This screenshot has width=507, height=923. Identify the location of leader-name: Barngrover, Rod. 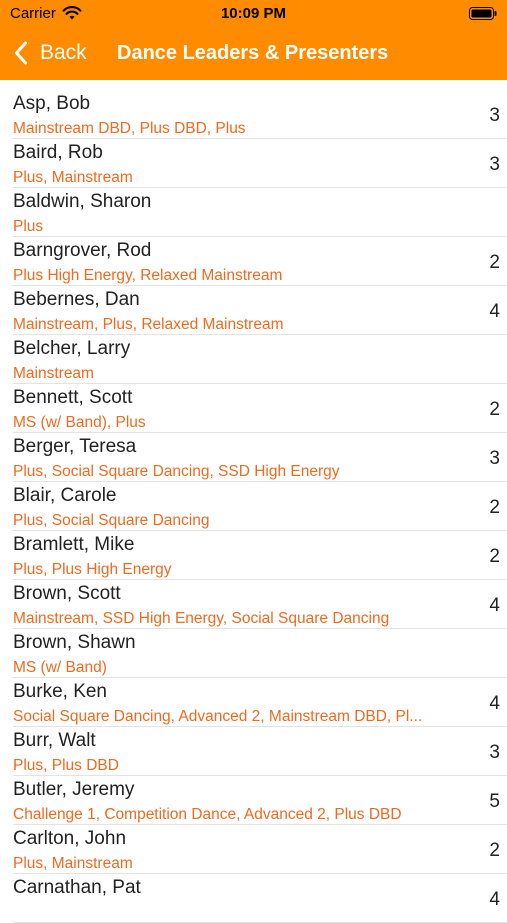
(82, 250).